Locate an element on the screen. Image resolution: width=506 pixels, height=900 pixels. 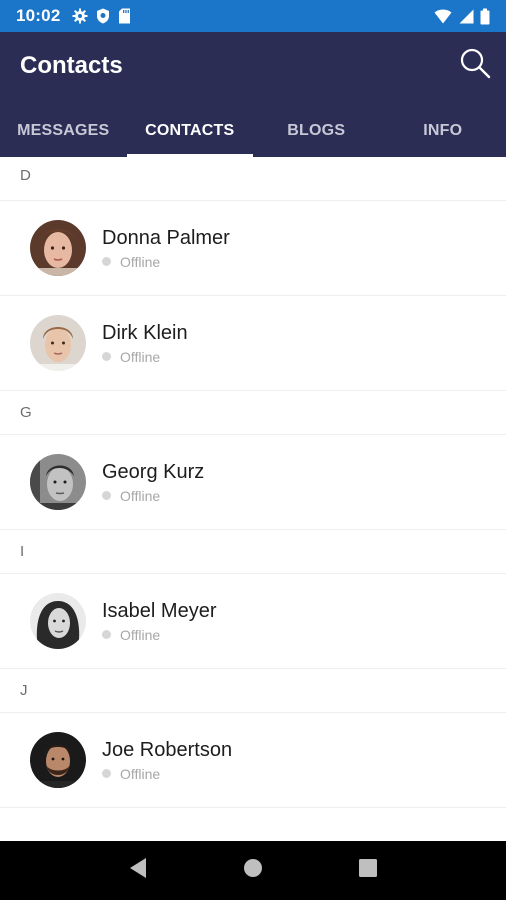
section-header-g: G is located at coordinates (253, 413).